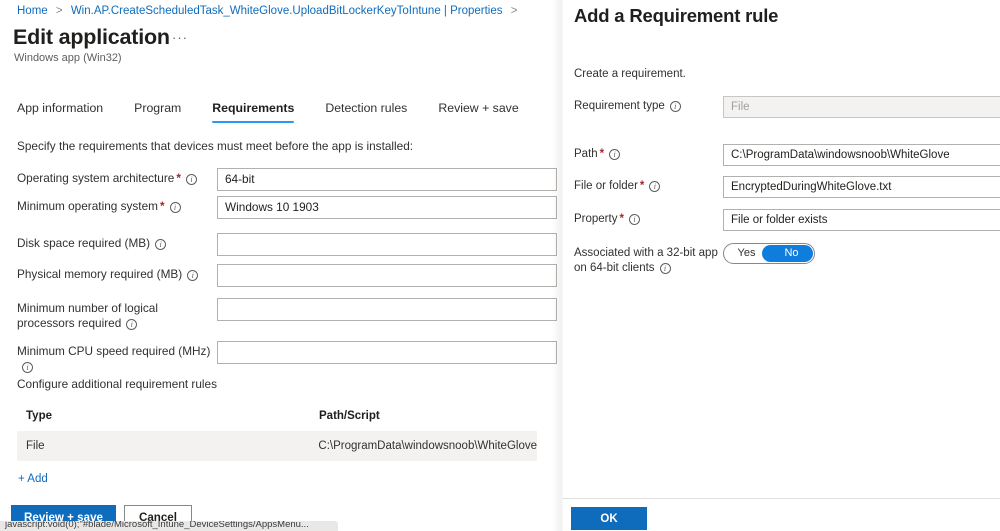 This screenshot has width=1000, height=531. What do you see at coordinates (646, 253) in the screenshot?
I see `label-text-line1: Associated with a 32-bit app` at bounding box center [646, 253].